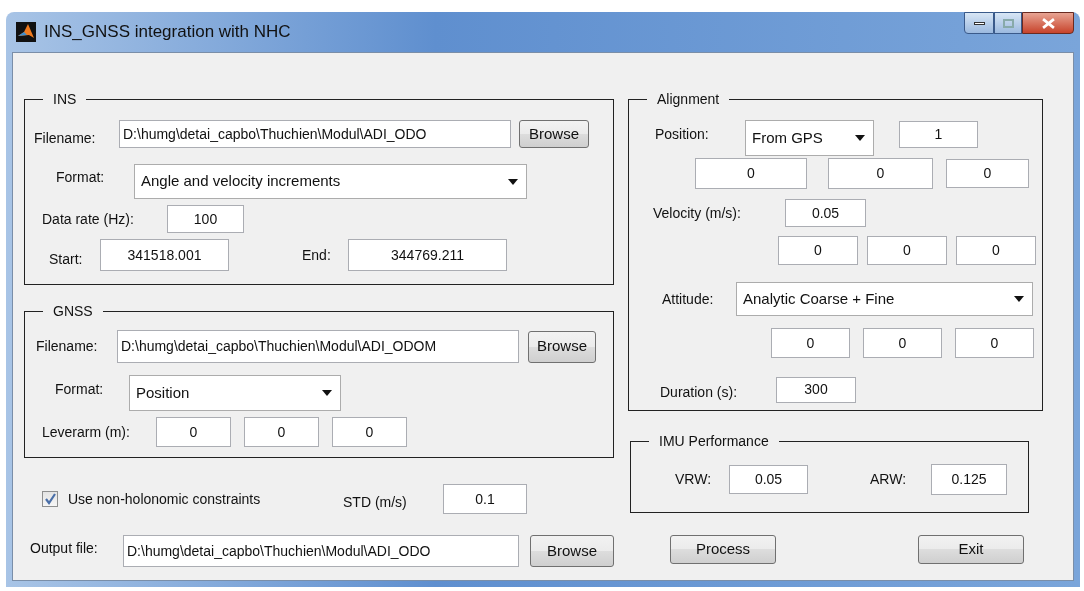 The height and width of the screenshot is (591, 1084). I want to click on minimize-button, so click(979, 23).